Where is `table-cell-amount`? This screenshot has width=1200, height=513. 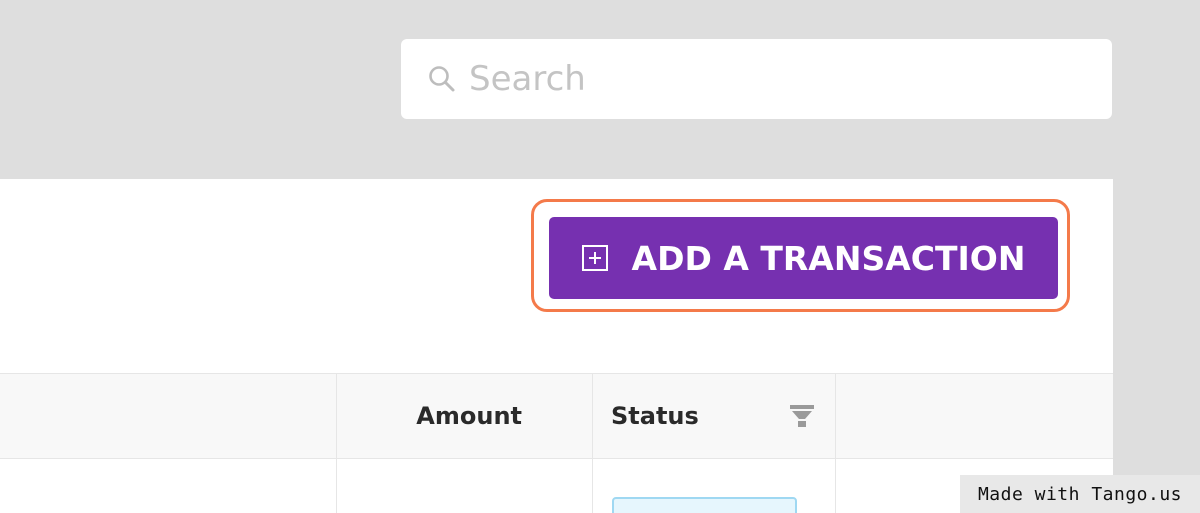
table-cell-amount is located at coordinates (465, 486).